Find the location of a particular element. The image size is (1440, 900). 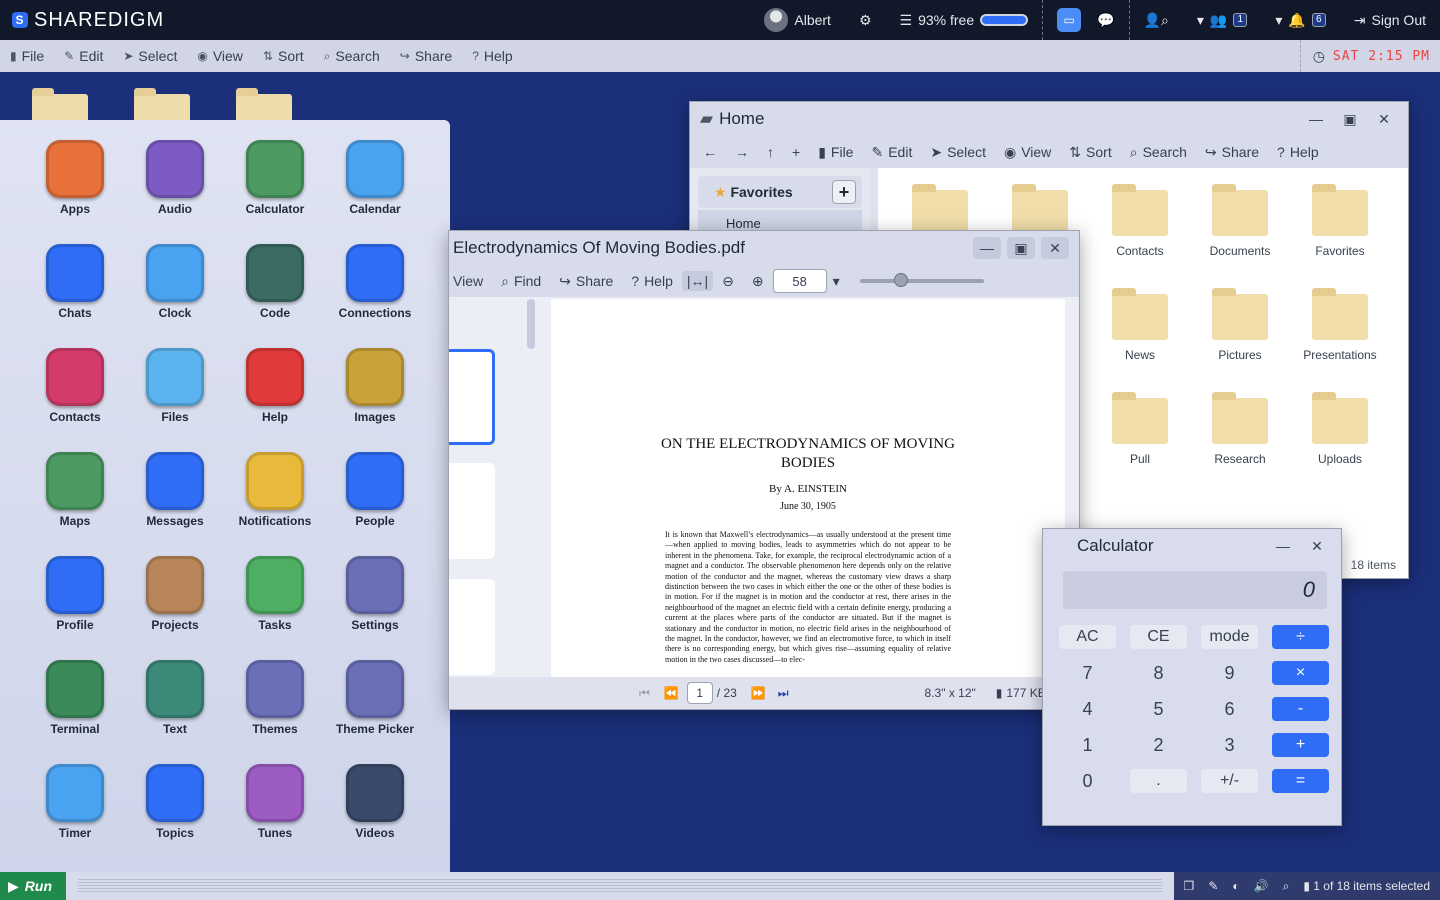

chat-bubble-icon: 💬 is located at coordinates (1105, 20).